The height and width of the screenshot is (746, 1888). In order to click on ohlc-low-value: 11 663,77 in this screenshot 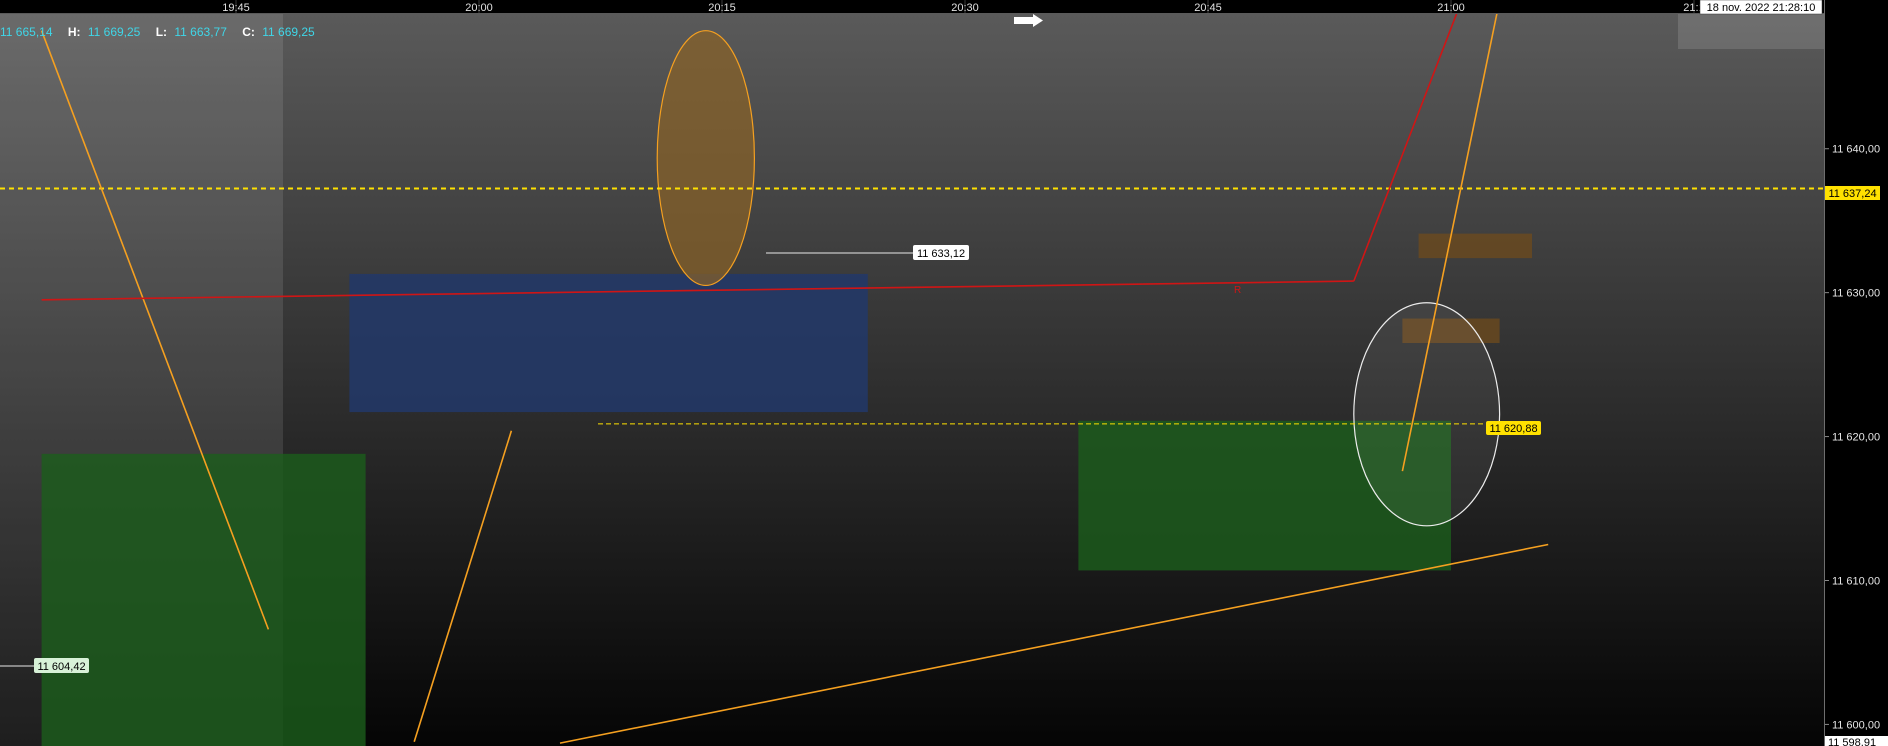, I will do `click(200, 32)`.